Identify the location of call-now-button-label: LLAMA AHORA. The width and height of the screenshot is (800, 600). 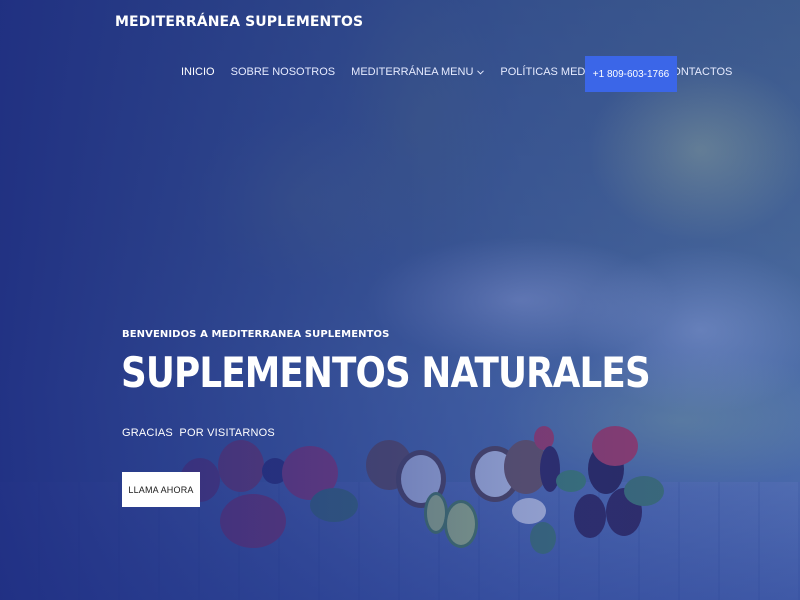
(161, 489).